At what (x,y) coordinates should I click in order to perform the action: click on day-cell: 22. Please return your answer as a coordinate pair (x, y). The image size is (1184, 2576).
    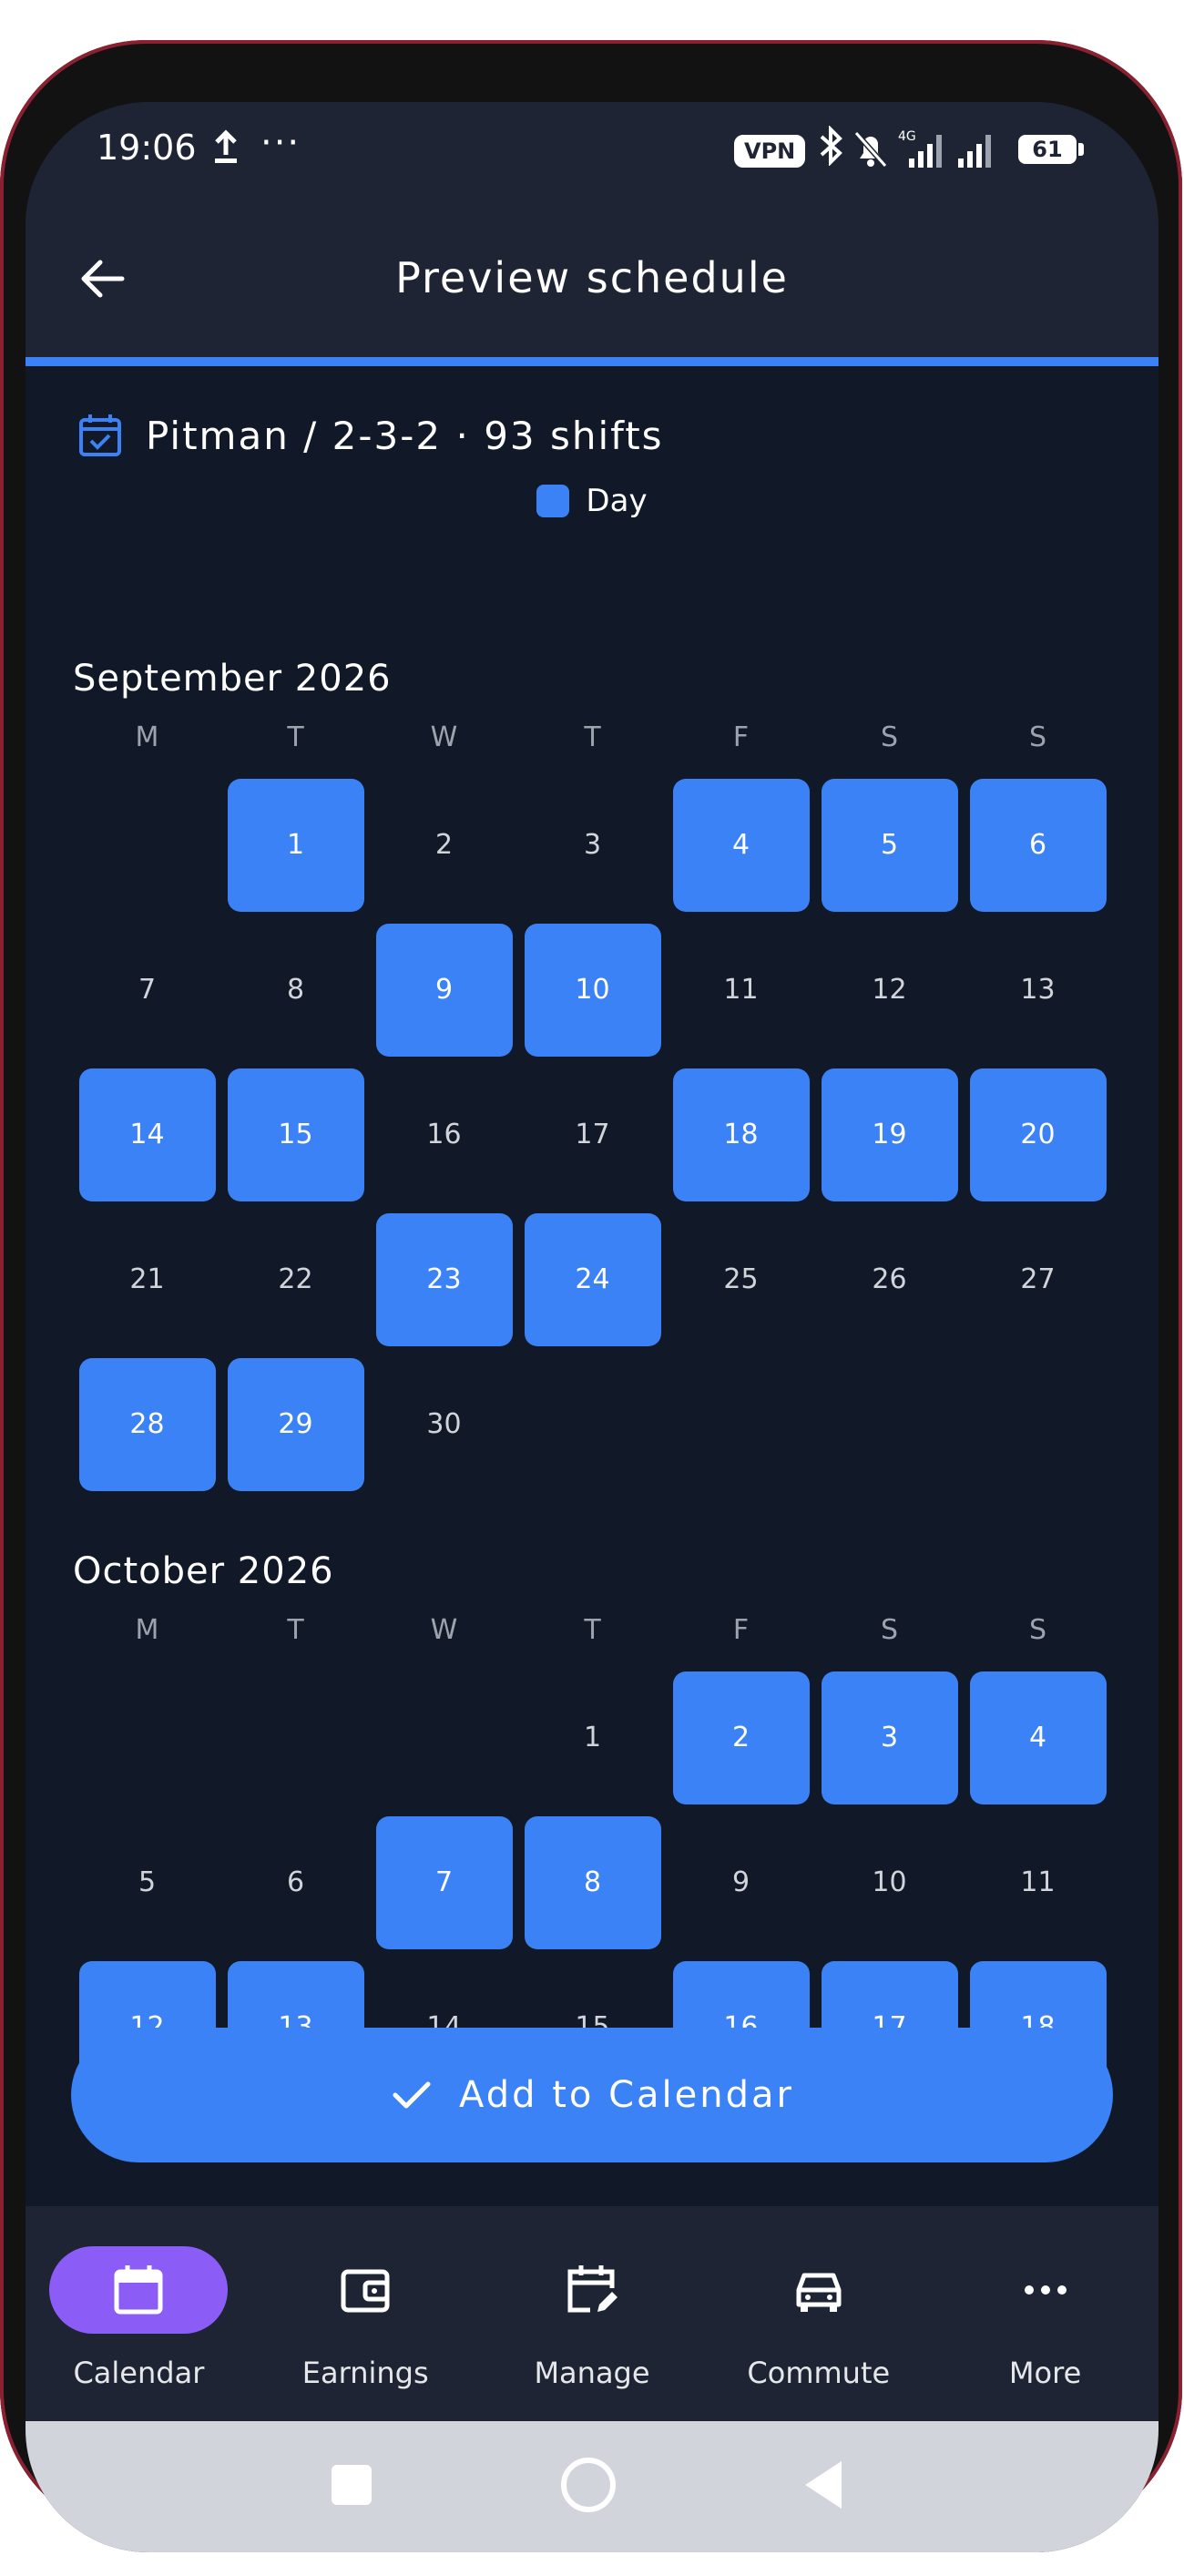
    Looking at the image, I should click on (296, 1279).